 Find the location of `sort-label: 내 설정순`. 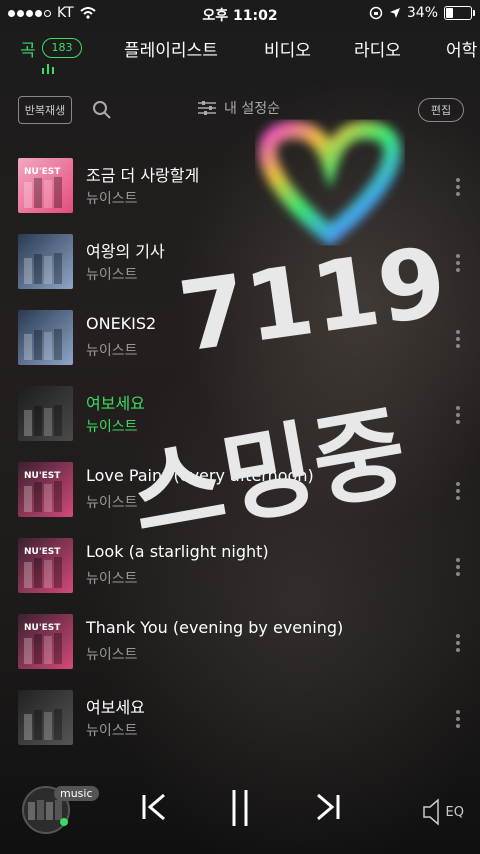

sort-label: 내 설정순 is located at coordinates (252, 109).